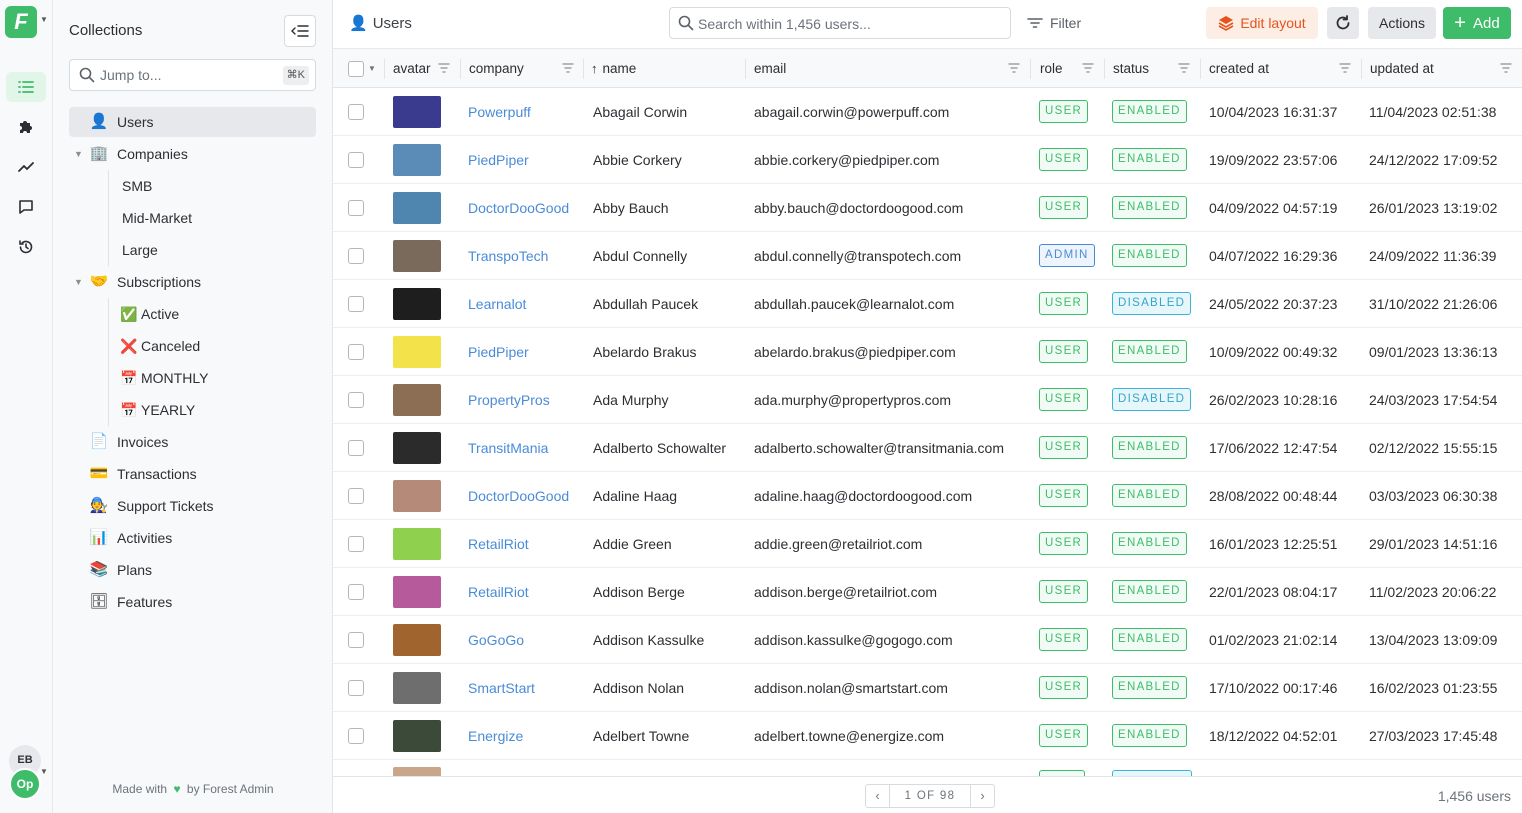 This screenshot has height=813, width=1522. Describe the element at coordinates (217, 218) in the screenshot. I see `sidebar-item-mid-market: Mid-Market` at that location.